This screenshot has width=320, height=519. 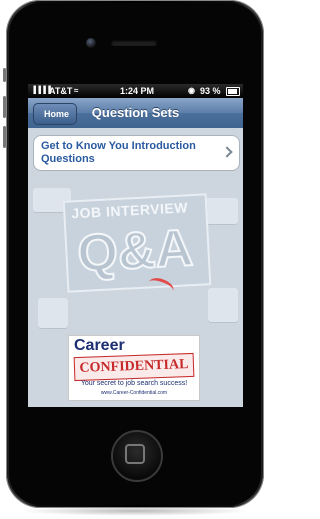 I want to click on earpiece-speaker, so click(x=134, y=43).